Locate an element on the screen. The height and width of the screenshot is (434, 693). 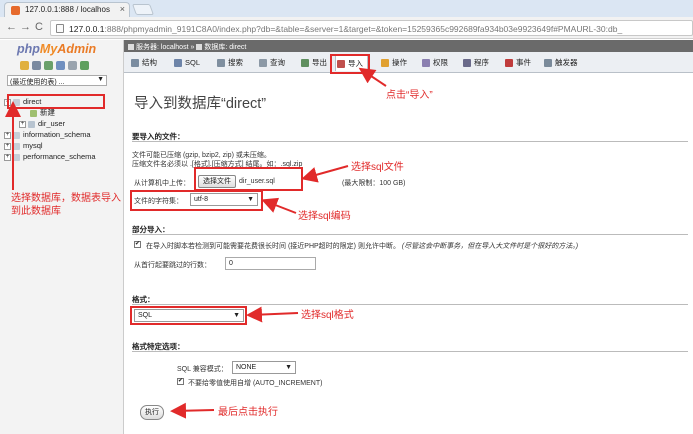
breadcrumb: 服务器: localhost » 数据库: direct is located at coordinates (408, 46).